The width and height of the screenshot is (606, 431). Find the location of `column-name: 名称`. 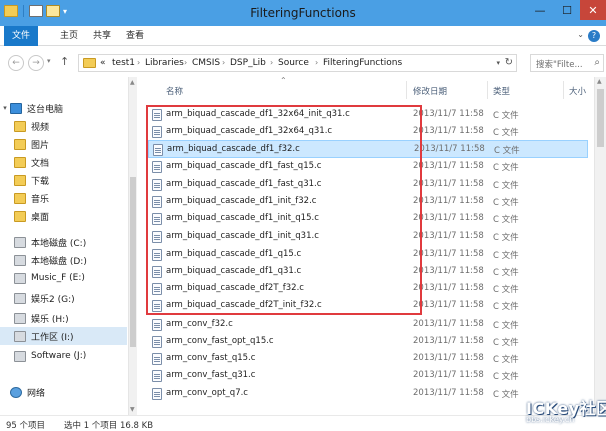

column-name: 名称 is located at coordinates (174, 91).